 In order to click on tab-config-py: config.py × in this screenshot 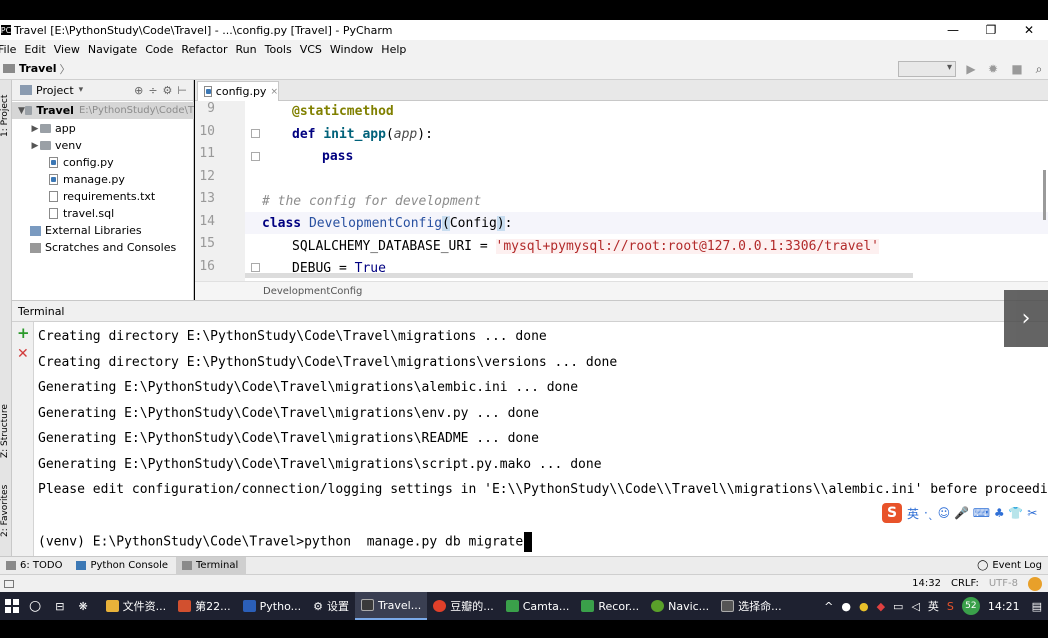, I will do `click(238, 91)`.